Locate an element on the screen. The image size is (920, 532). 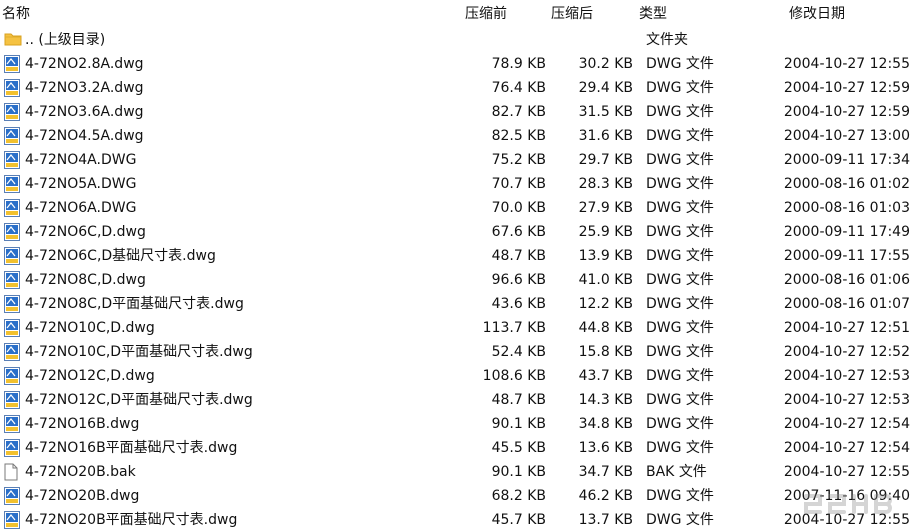
compressed-size: 28.3 KB is located at coordinates (605, 184).